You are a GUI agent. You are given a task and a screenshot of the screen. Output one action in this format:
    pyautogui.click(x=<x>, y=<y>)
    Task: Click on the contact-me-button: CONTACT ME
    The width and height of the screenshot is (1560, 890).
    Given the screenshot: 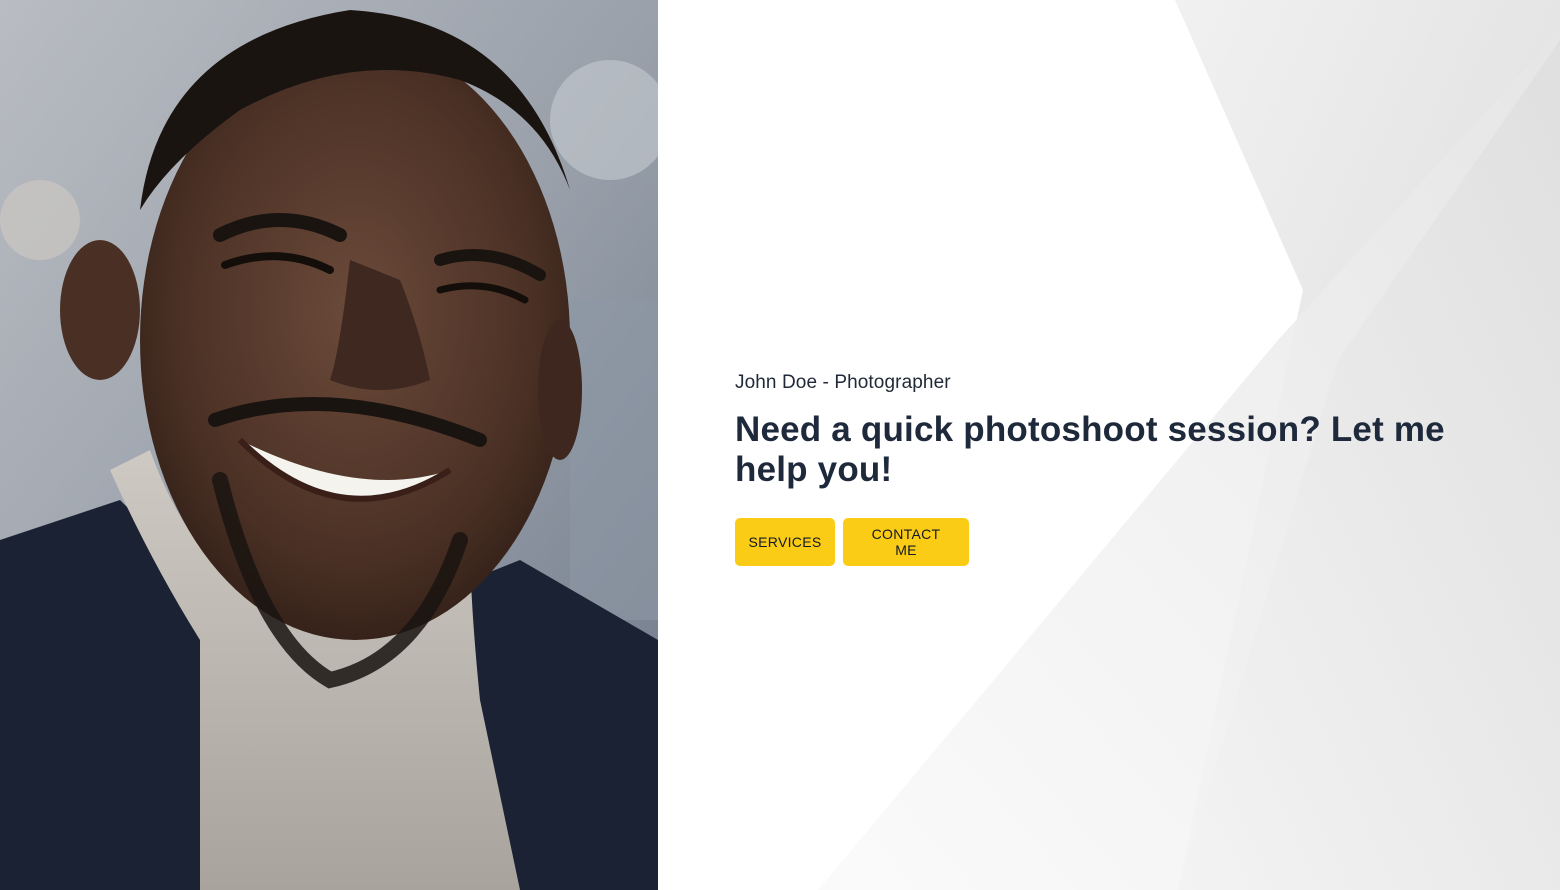 What is the action you would take?
    pyautogui.click(x=906, y=542)
    